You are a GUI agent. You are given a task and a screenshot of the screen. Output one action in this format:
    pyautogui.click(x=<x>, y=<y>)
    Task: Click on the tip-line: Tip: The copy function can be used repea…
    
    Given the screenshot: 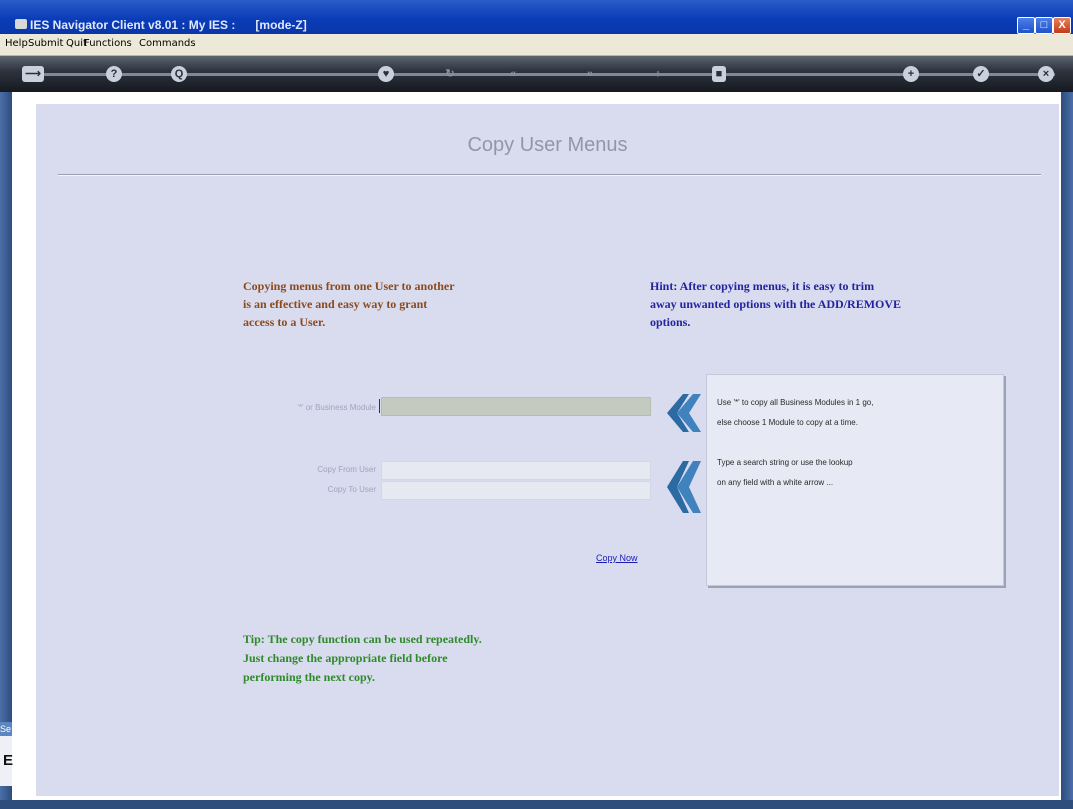 What is the action you would take?
    pyautogui.click(x=362, y=639)
    